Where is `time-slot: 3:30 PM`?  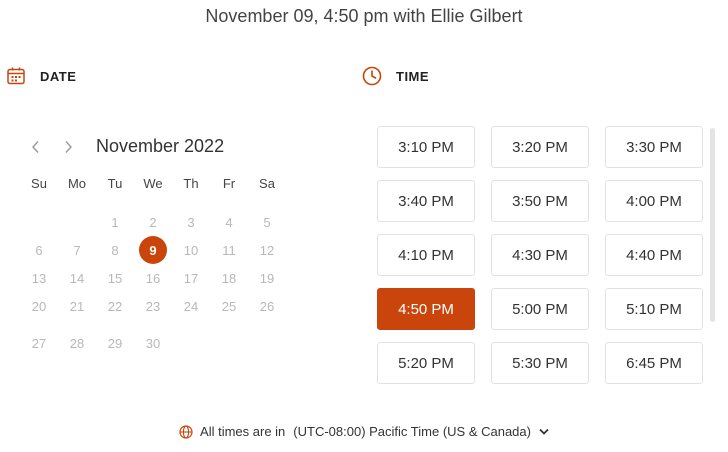 time-slot: 3:30 PM is located at coordinates (654, 147).